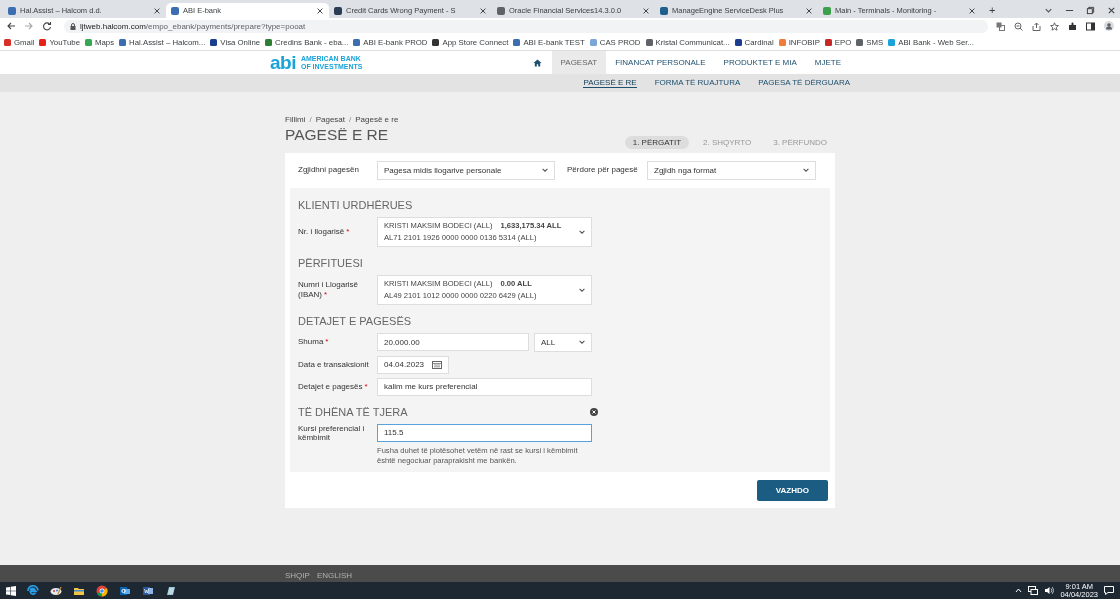 This screenshot has width=1120, height=599. What do you see at coordinates (484, 386) in the screenshot?
I see `text-field: kalim me kurs preferencial` at bounding box center [484, 386].